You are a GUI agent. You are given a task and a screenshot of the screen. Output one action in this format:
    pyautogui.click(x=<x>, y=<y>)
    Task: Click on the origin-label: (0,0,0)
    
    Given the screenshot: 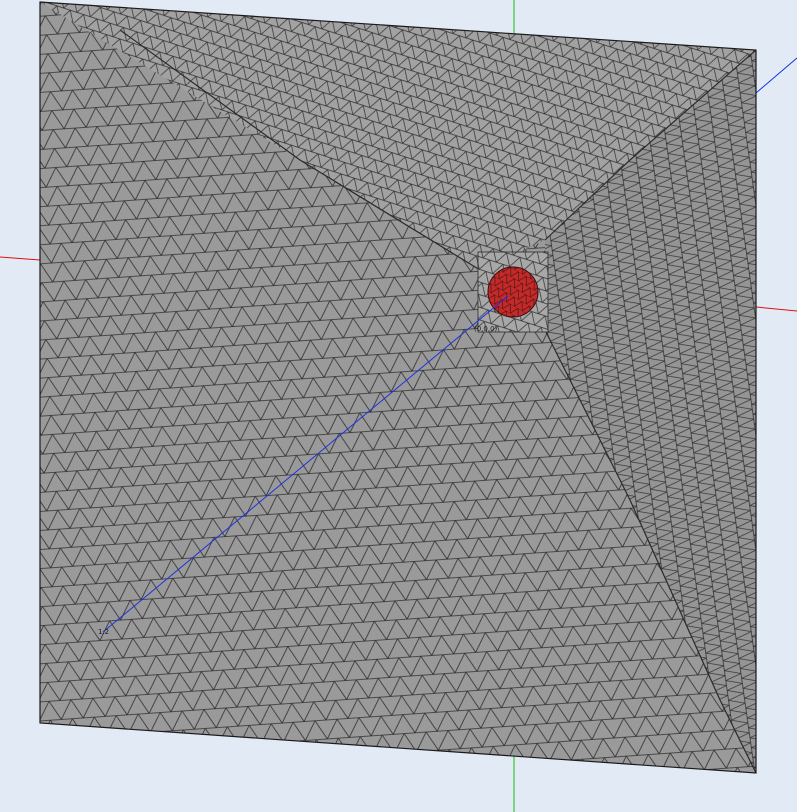 What is the action you would take?
    pyautogui.click(x=486, y=329)
    